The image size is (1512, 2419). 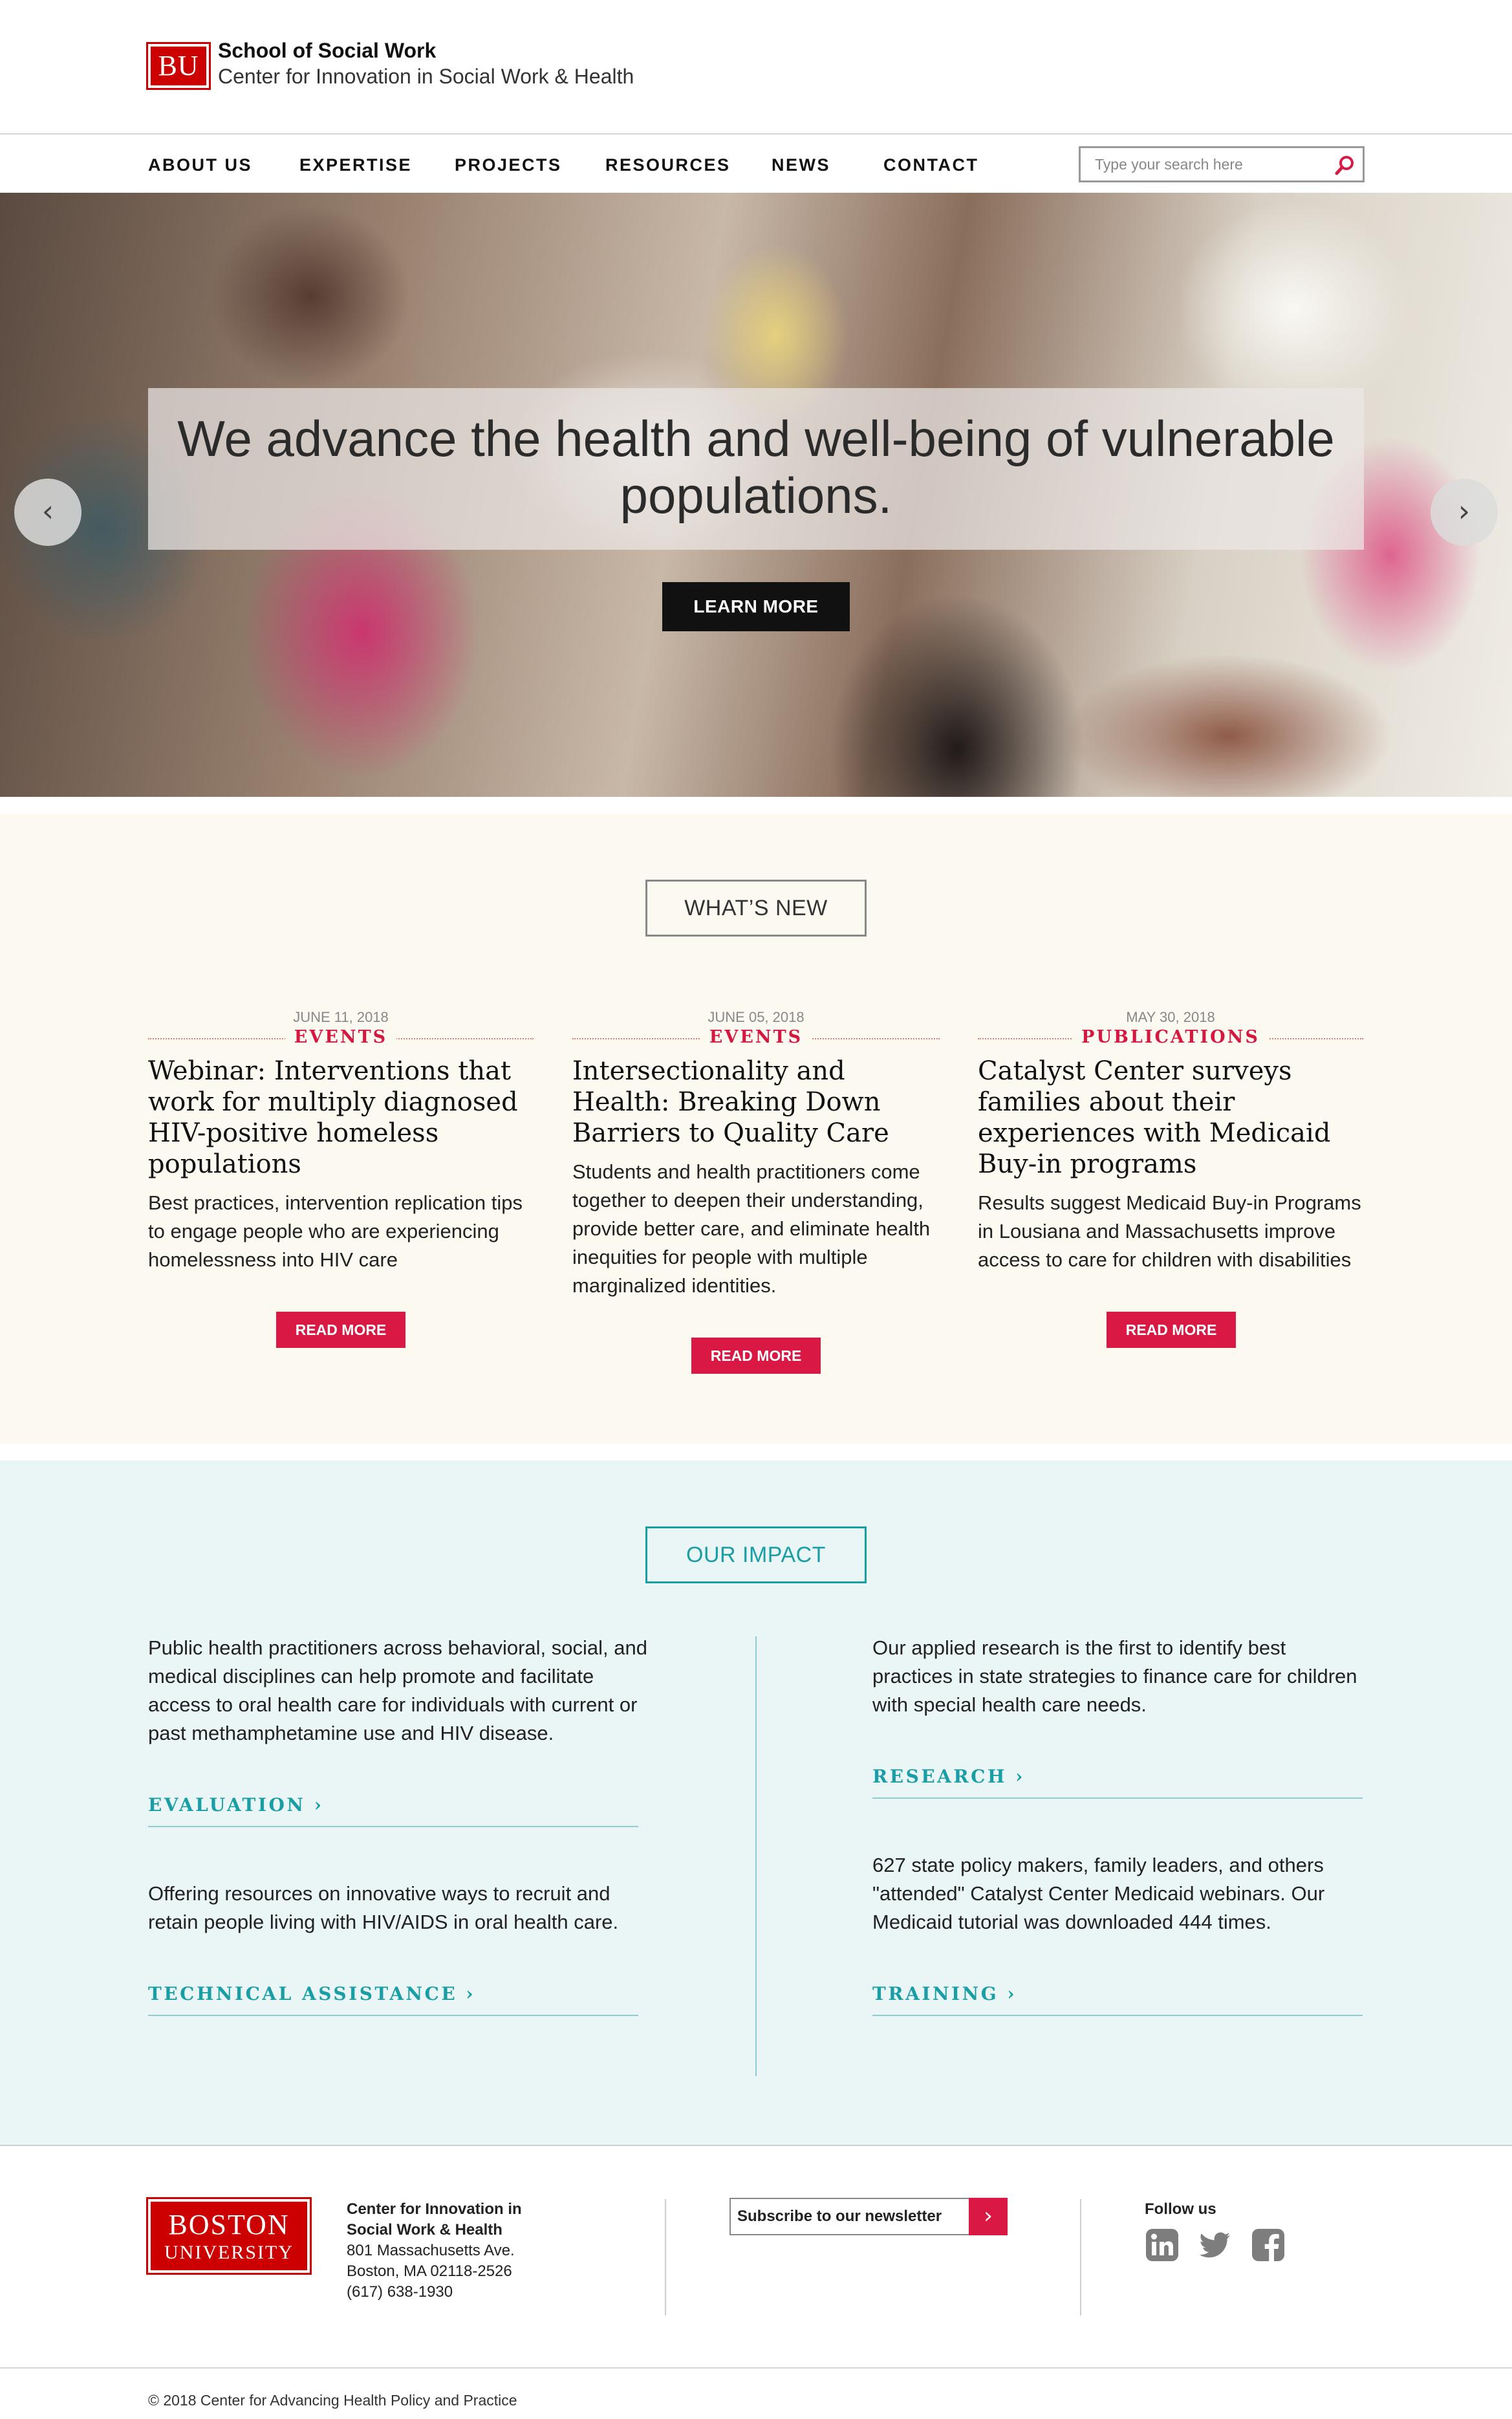 I want to click on nav-resources: RESOURCES, so click(x=668, y=165).